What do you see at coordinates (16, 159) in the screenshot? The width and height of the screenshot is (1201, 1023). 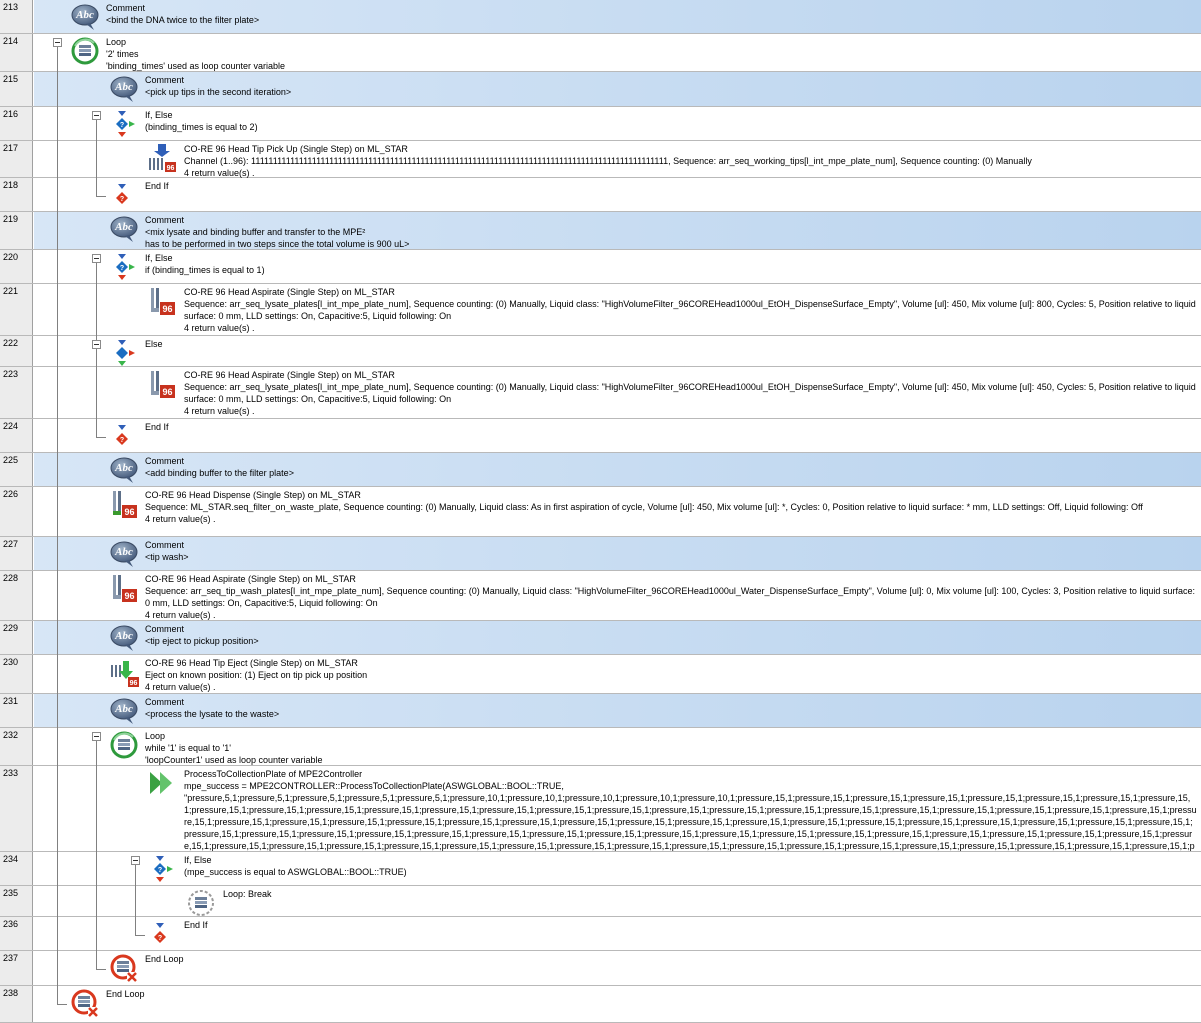 I see `line-number: 217` at bounding box center [16, 159].